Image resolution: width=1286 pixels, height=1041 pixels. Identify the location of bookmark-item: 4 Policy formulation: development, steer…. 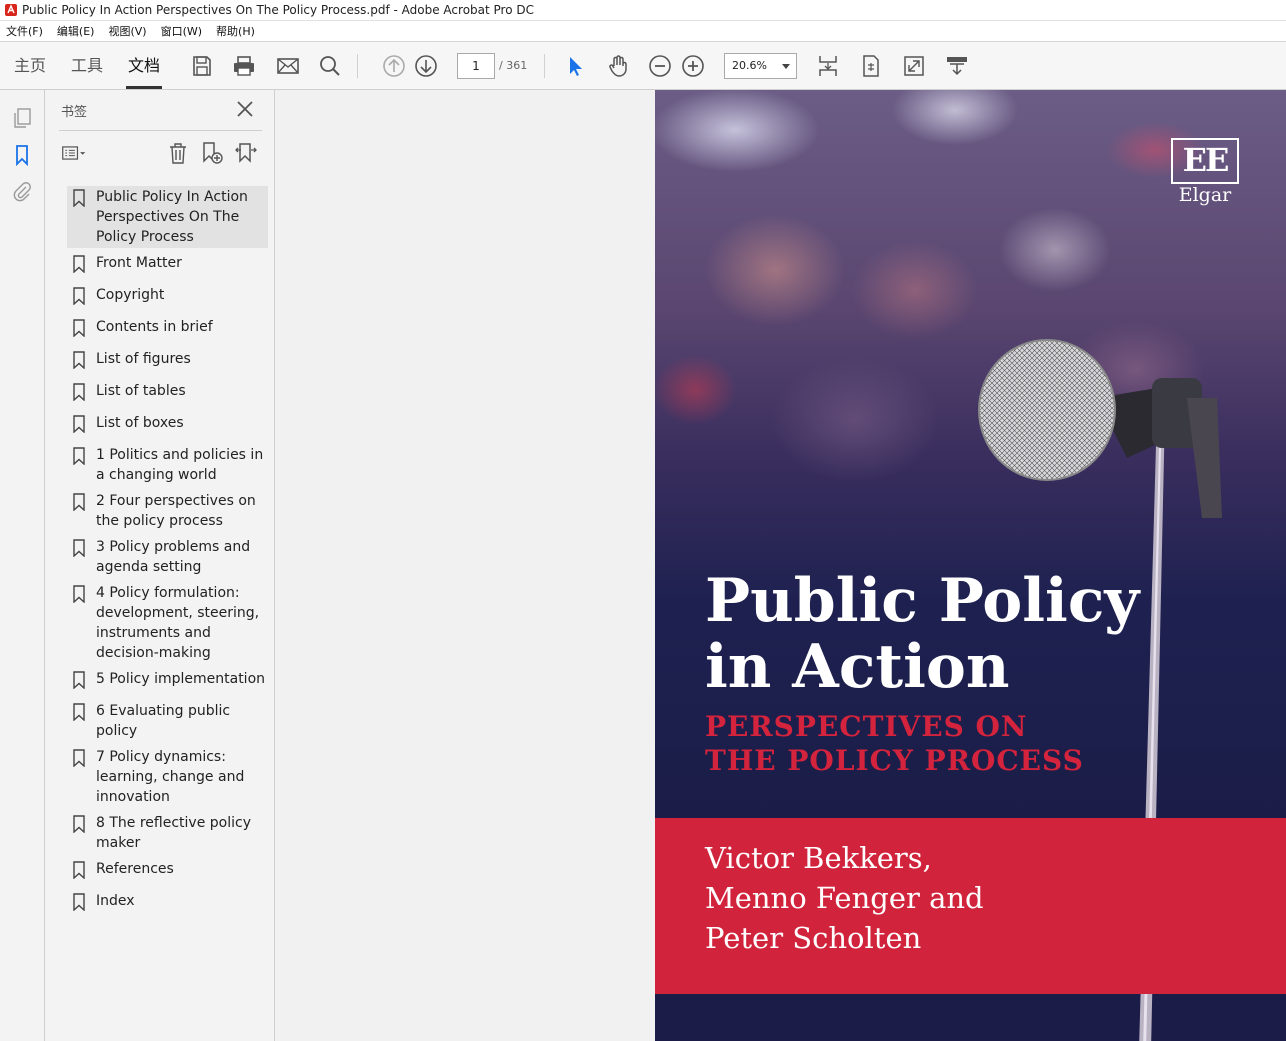
(167, 623).